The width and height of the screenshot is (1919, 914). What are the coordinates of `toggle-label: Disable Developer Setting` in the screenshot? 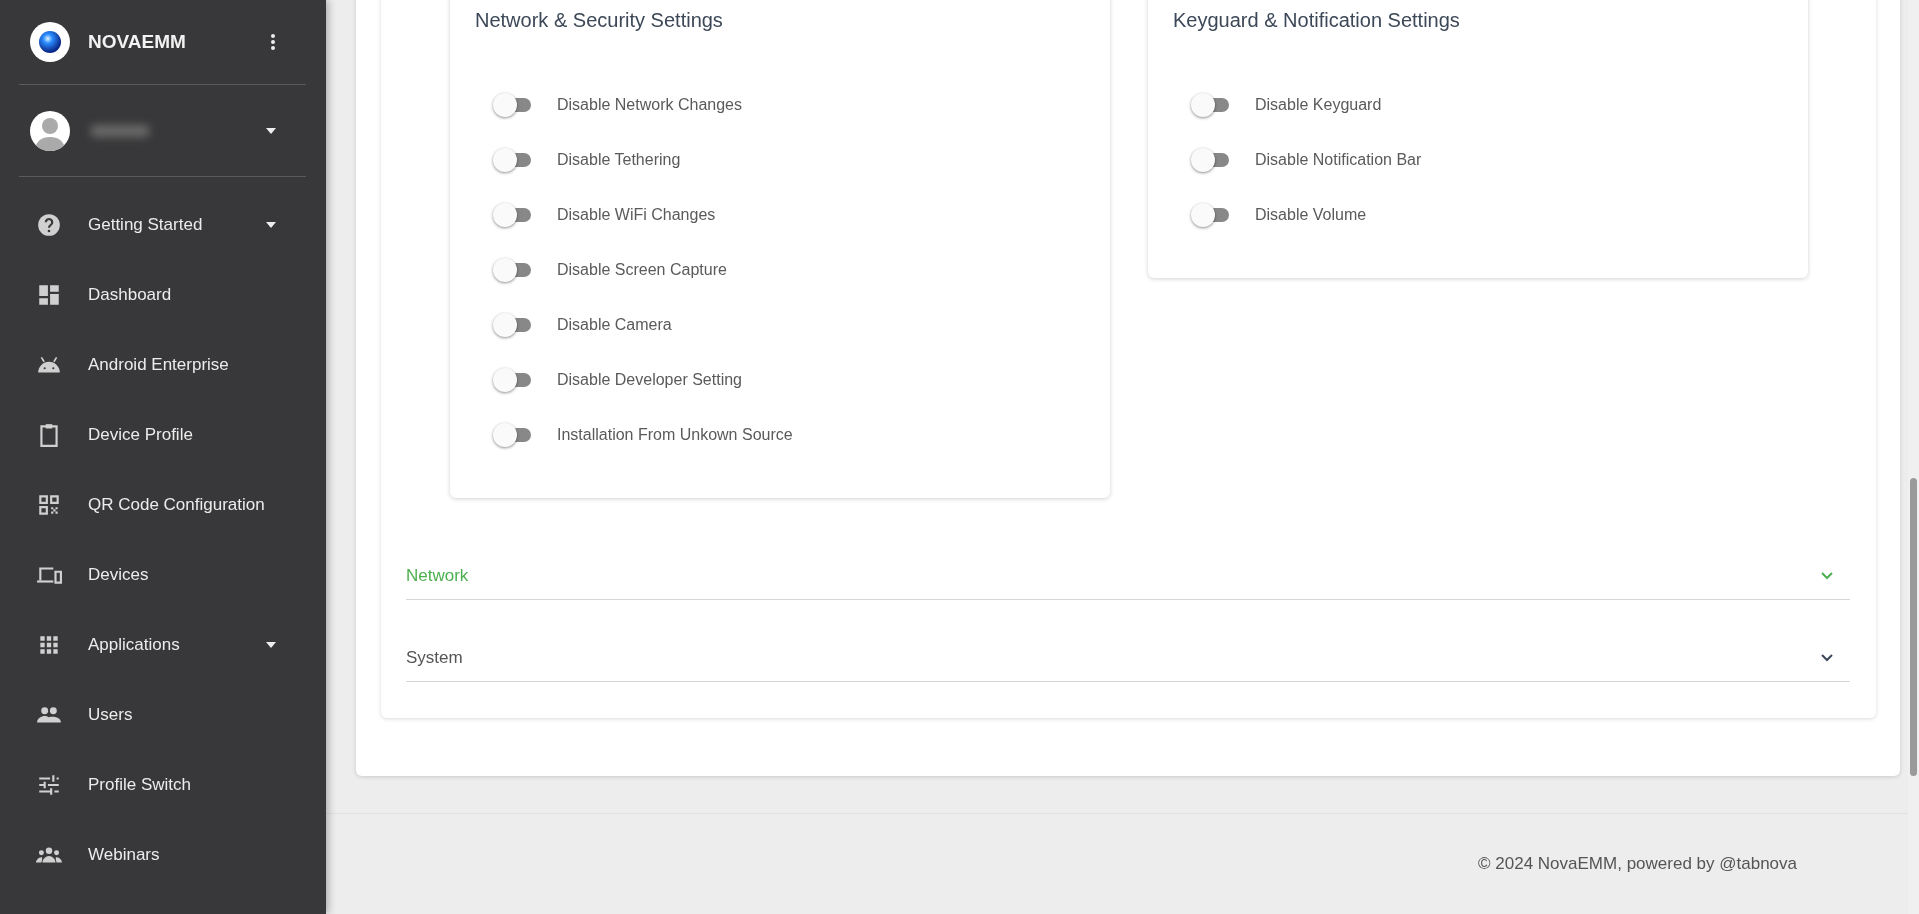 It's located at (649, 379).